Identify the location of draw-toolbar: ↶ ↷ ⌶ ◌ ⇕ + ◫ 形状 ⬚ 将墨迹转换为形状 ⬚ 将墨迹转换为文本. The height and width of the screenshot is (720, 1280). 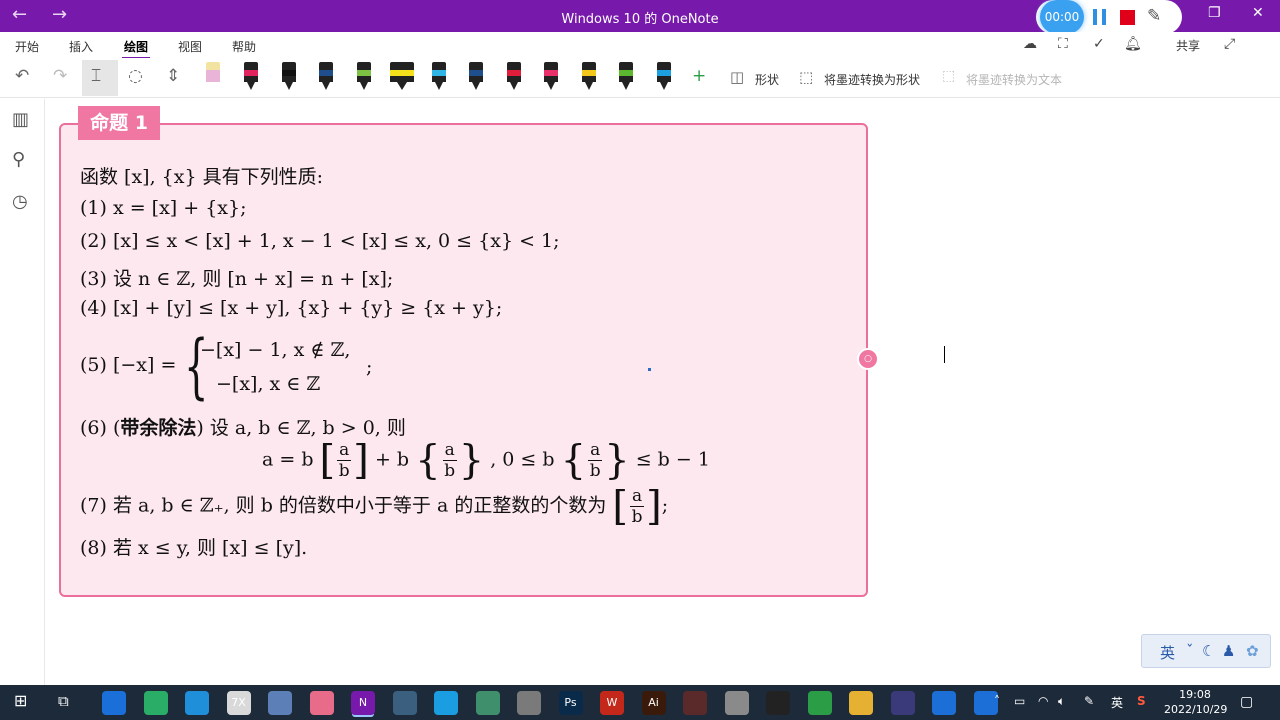
(640, 78).